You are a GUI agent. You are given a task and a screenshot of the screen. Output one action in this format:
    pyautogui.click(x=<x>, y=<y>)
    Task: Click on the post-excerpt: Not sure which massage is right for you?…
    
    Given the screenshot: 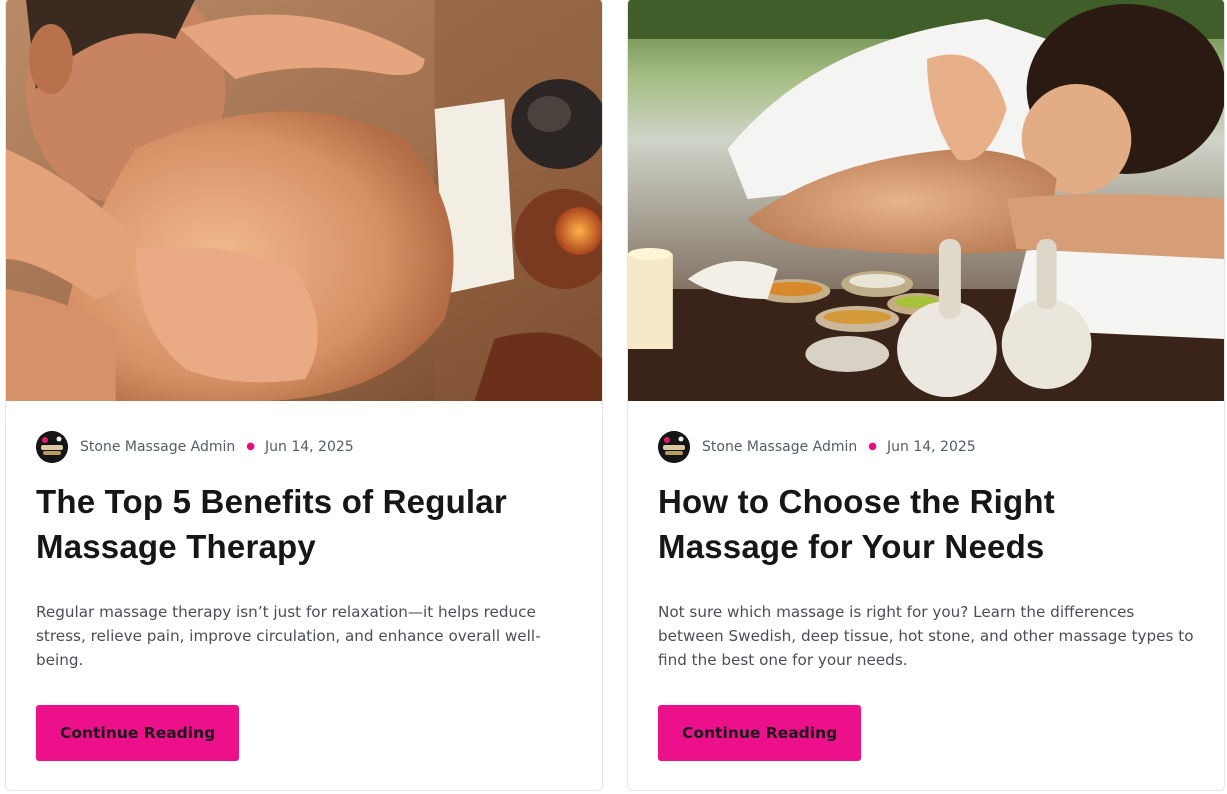 What is the action you would take?
    pyautogui.click(x=926, y=636)
    